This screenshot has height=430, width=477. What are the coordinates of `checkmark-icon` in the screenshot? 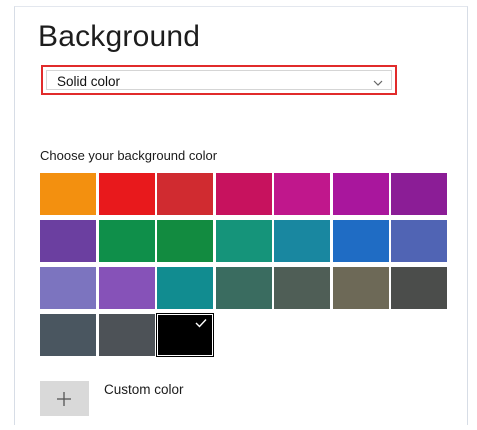 It's located at (201, 323).